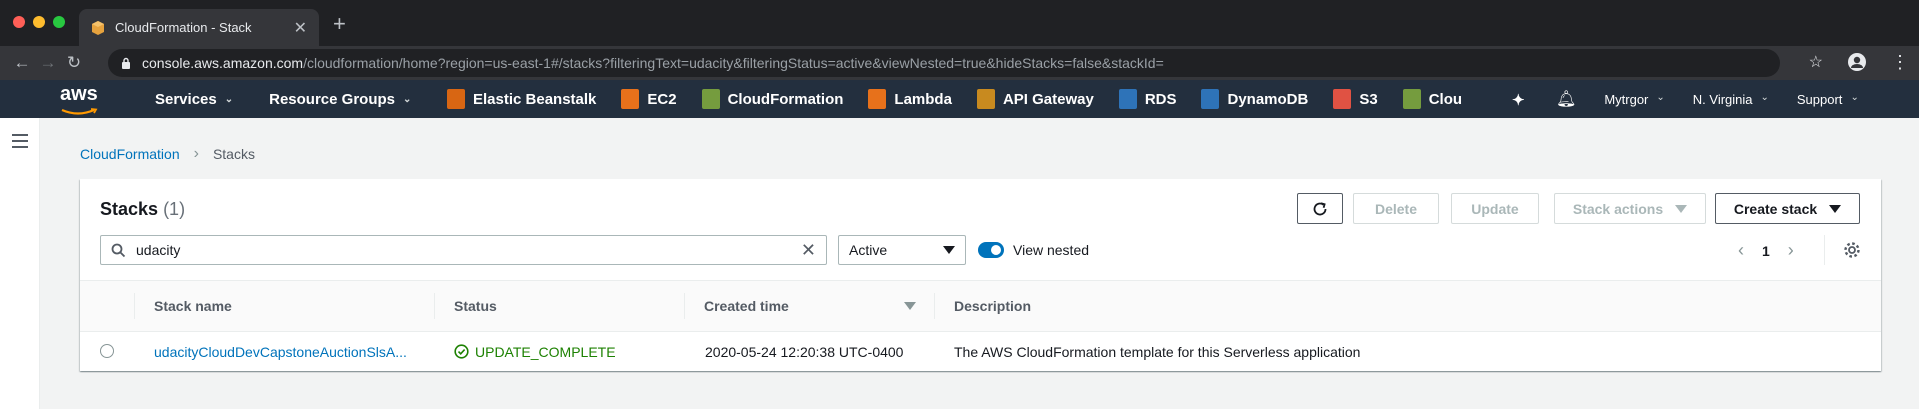  Describe the element at coordinates (809, 306) in the screenshot. I see `column-header-created-time: Created time` at that location.